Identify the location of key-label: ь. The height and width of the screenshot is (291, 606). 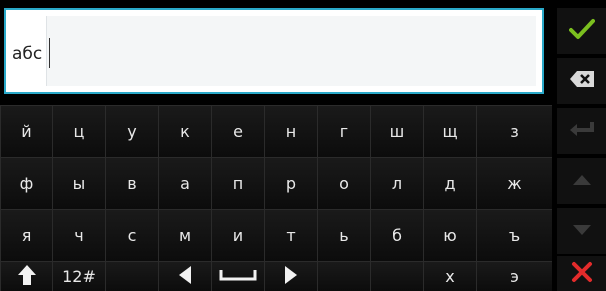
(344, 235).